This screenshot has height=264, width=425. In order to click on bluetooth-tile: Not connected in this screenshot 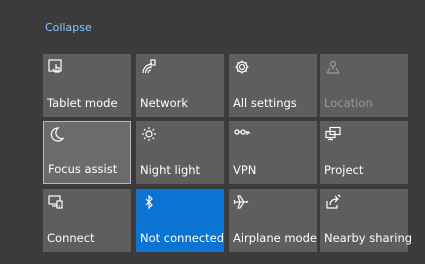, I will do `click(180, 220)`.